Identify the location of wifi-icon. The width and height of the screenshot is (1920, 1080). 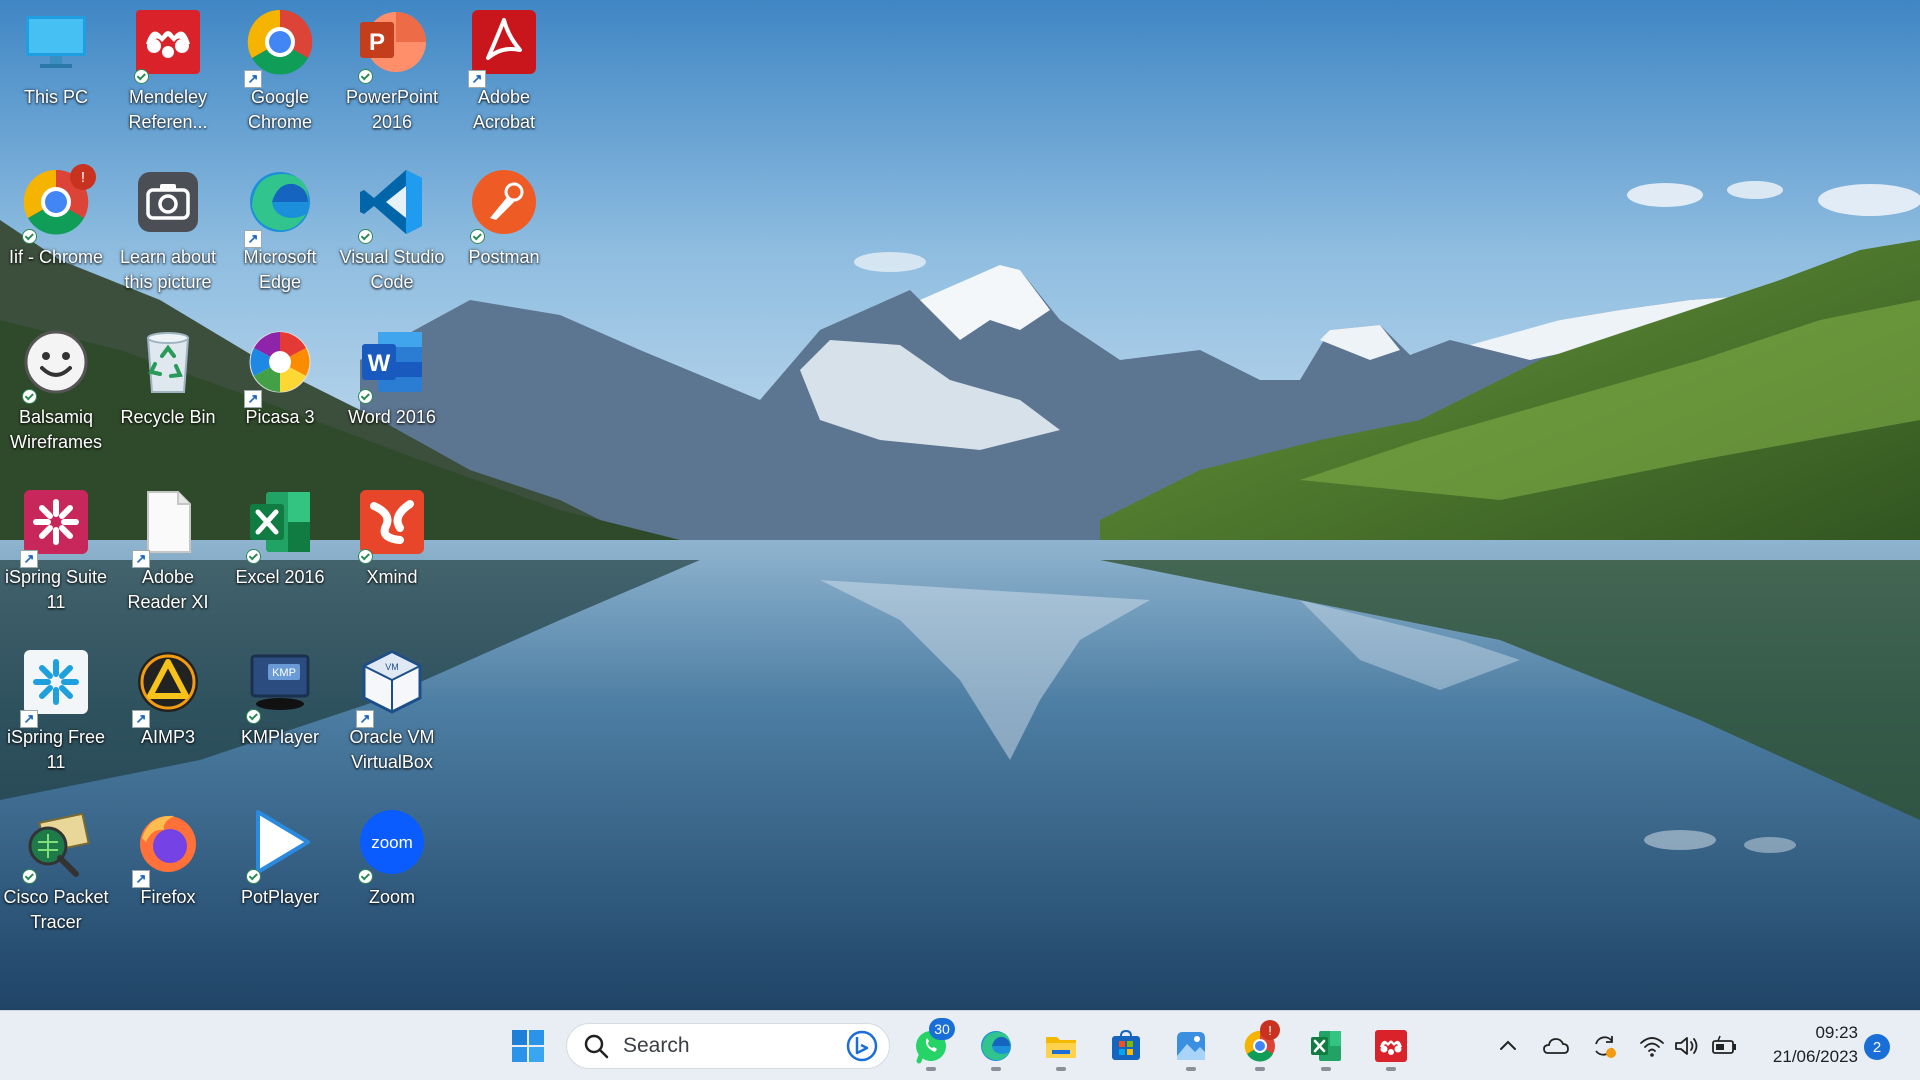
(1652, 1047).